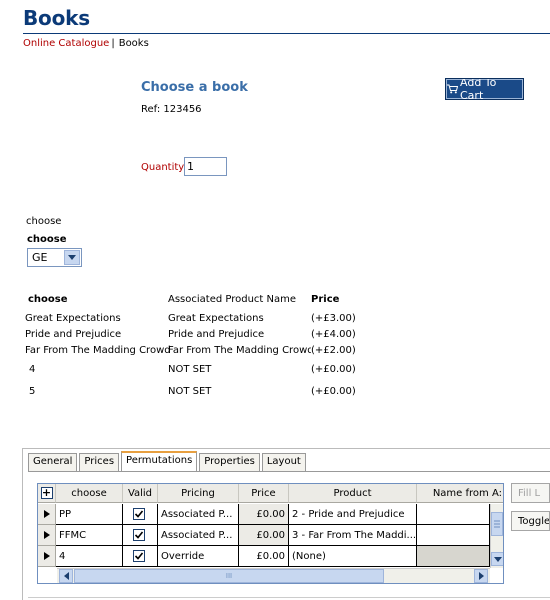  Describe the element at coordinates (353, 556) in the screenshot. I see `grid-cell-product: (None)` at that location.